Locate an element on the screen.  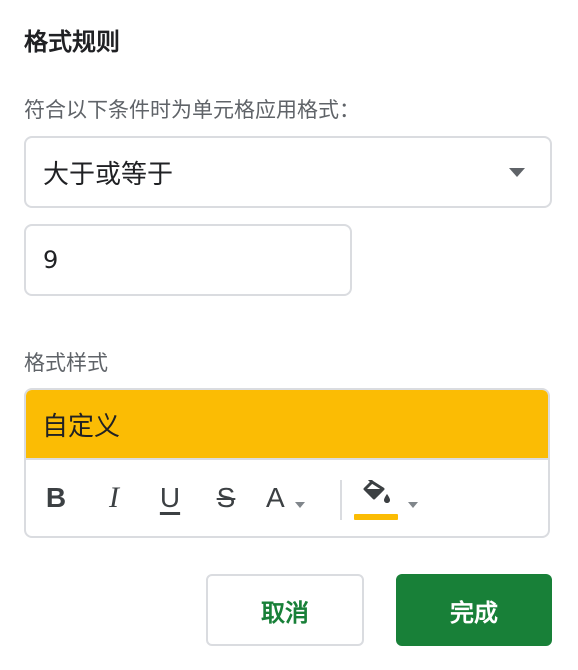
condition-select-value: 大于或等于 is located at coordinates (108, 174).